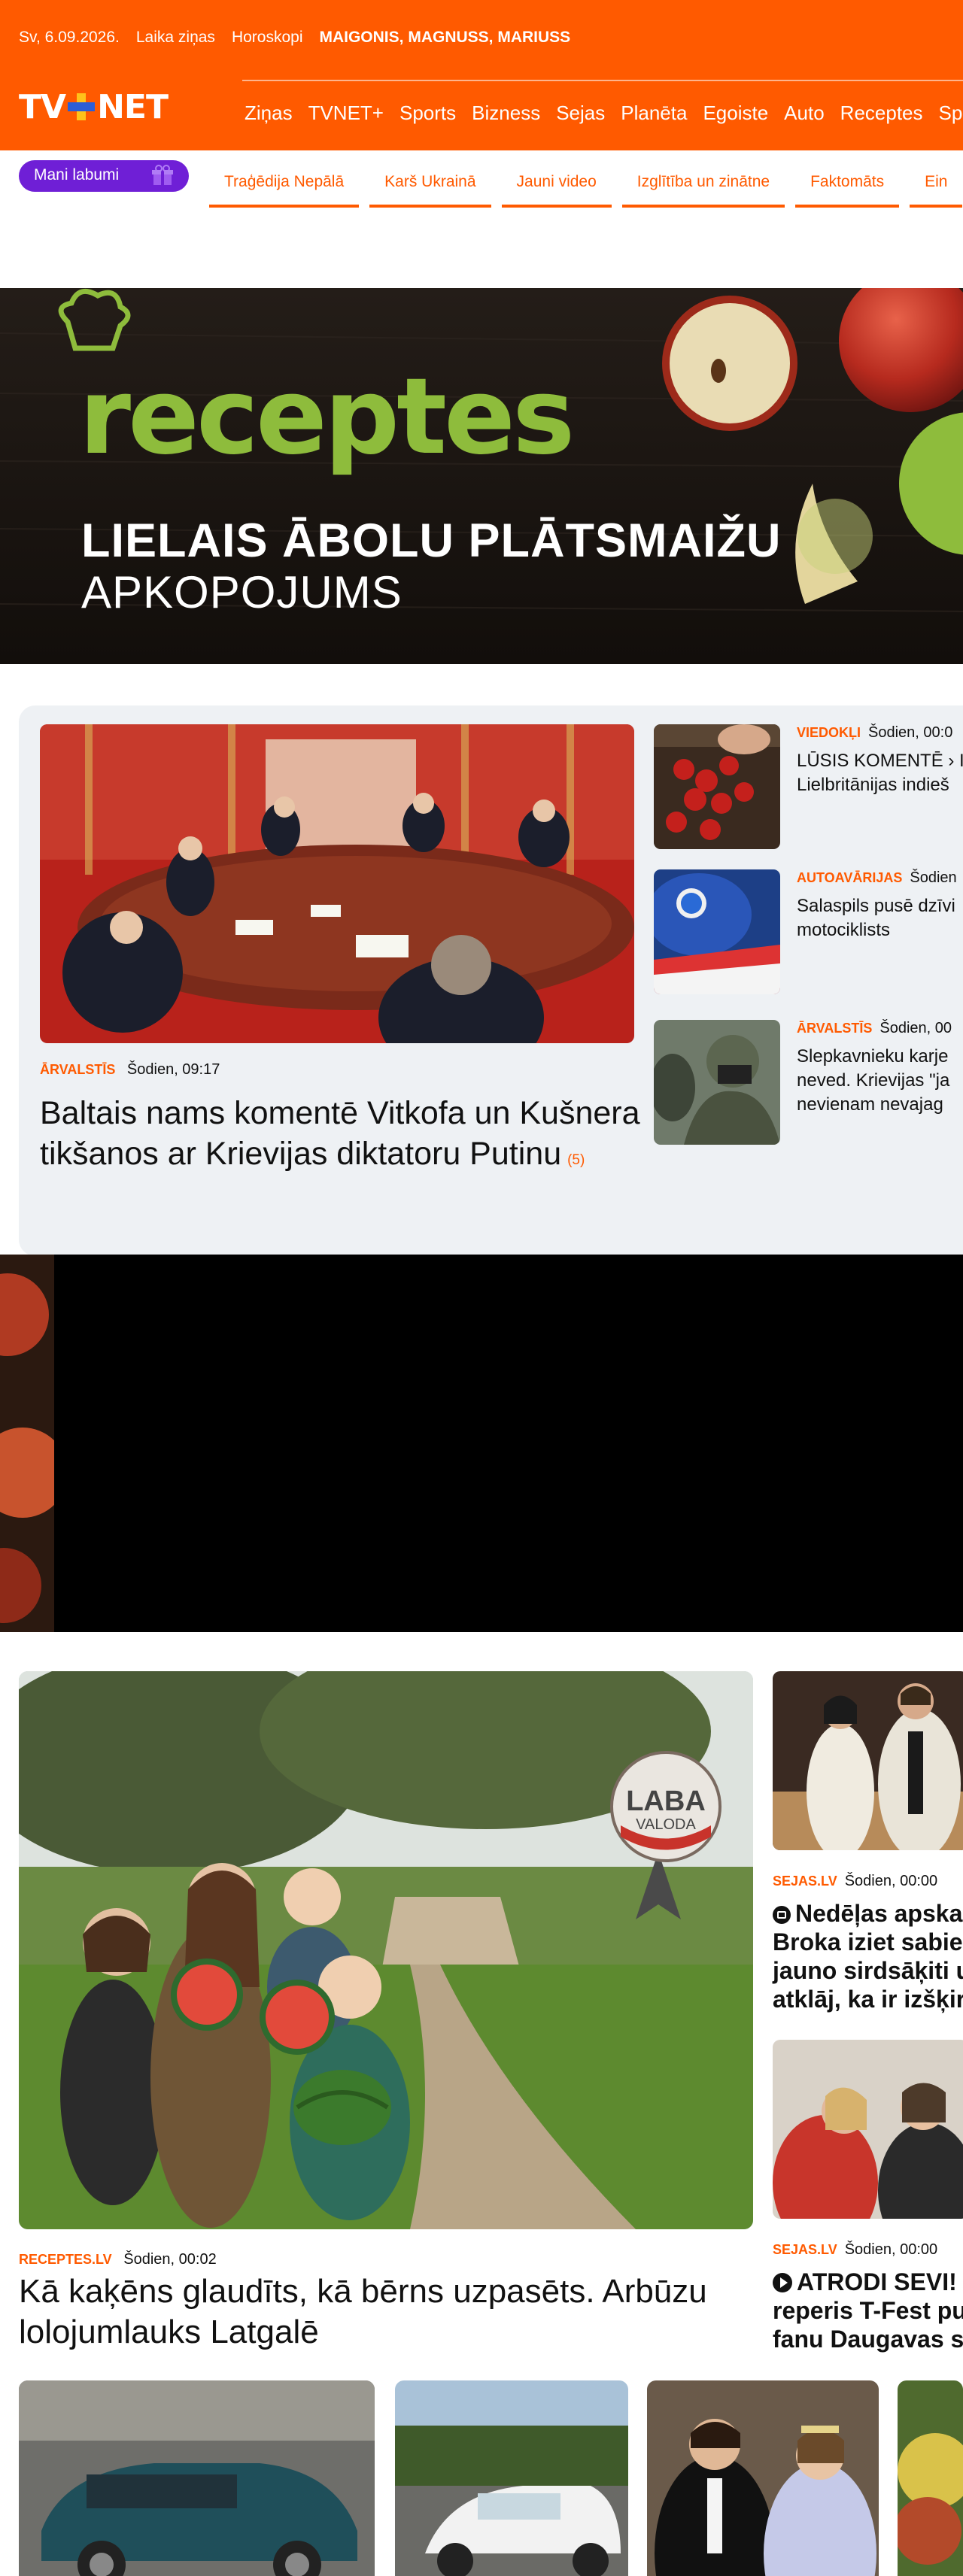 This screenshot has height=2576, width=963. I want to click on nav-item-sports: Sports, so click(432, 114).